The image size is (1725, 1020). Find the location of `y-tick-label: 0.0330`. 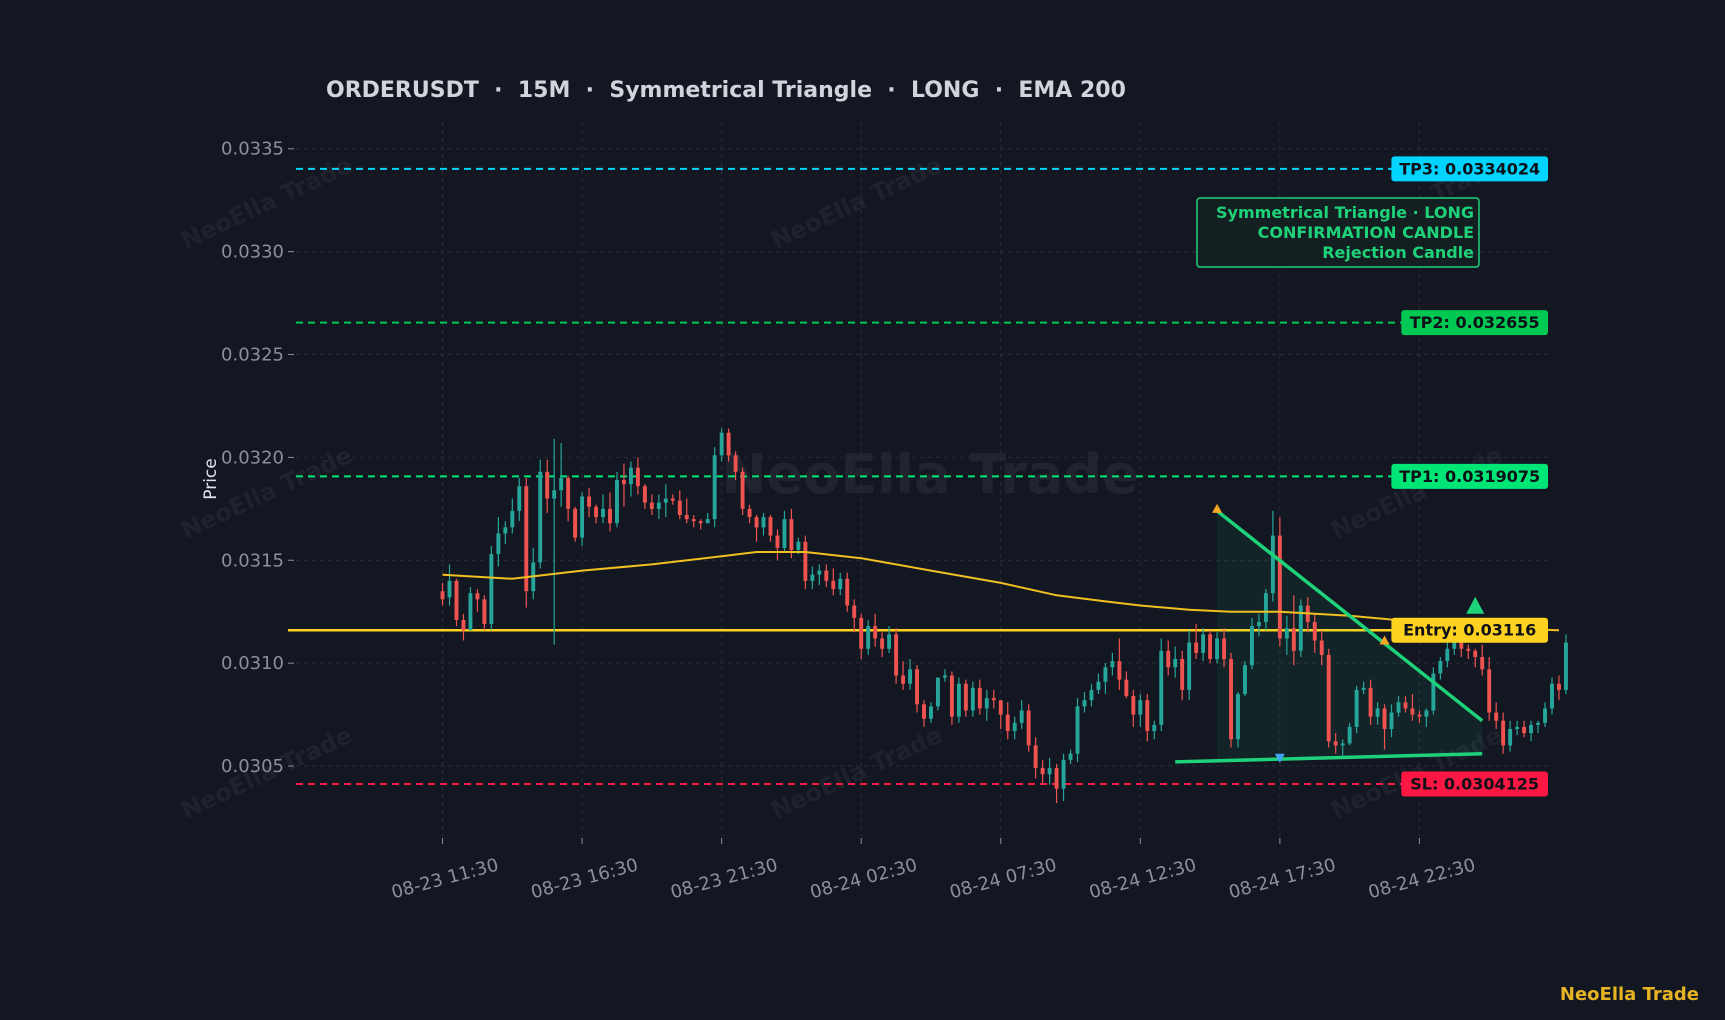

y-tick-label: 0.0330 is located at coordinates (252, 252).